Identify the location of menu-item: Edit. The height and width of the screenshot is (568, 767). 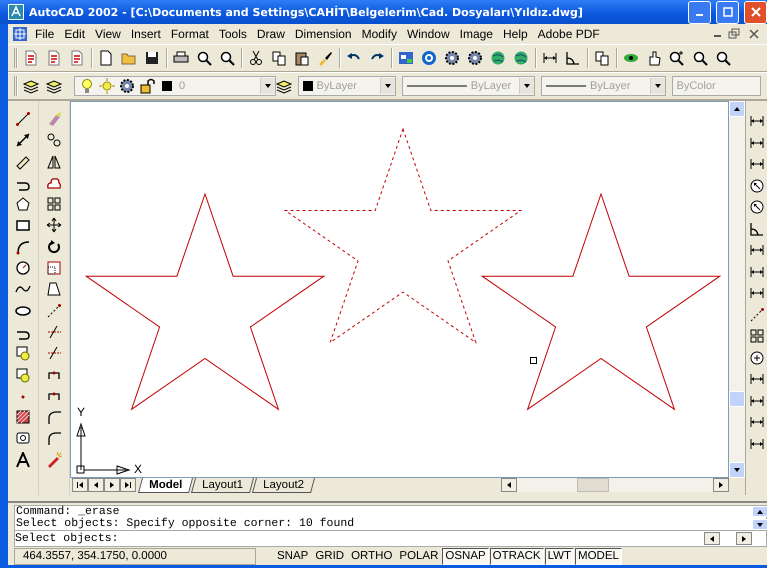
(74, 34).